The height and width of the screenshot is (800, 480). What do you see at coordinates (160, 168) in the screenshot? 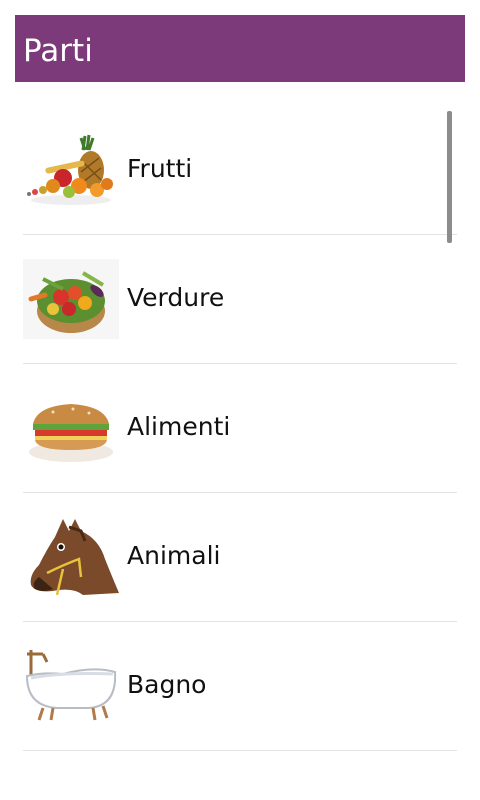
I see `list-item-label: Frutti` at bounding box center [160, 168].